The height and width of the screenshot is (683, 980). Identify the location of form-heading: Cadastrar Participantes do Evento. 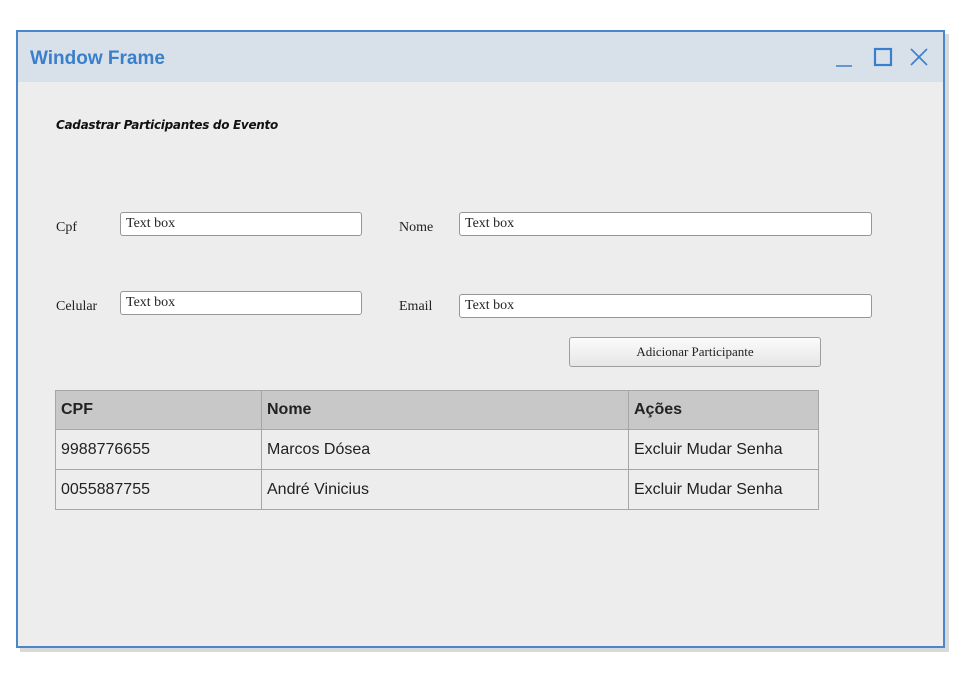
(167, 125).